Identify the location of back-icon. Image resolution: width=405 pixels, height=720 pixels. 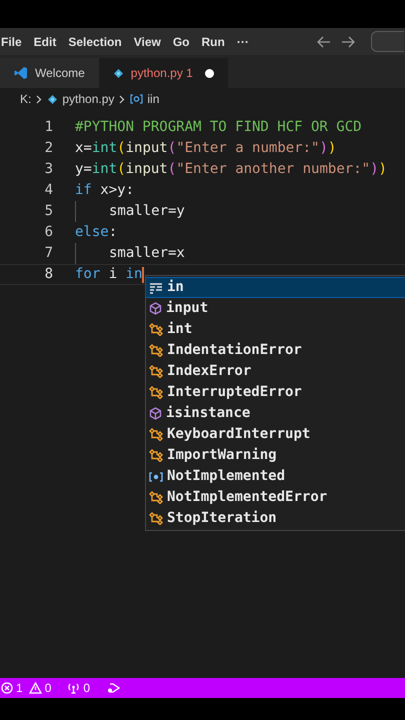
(324, 42).